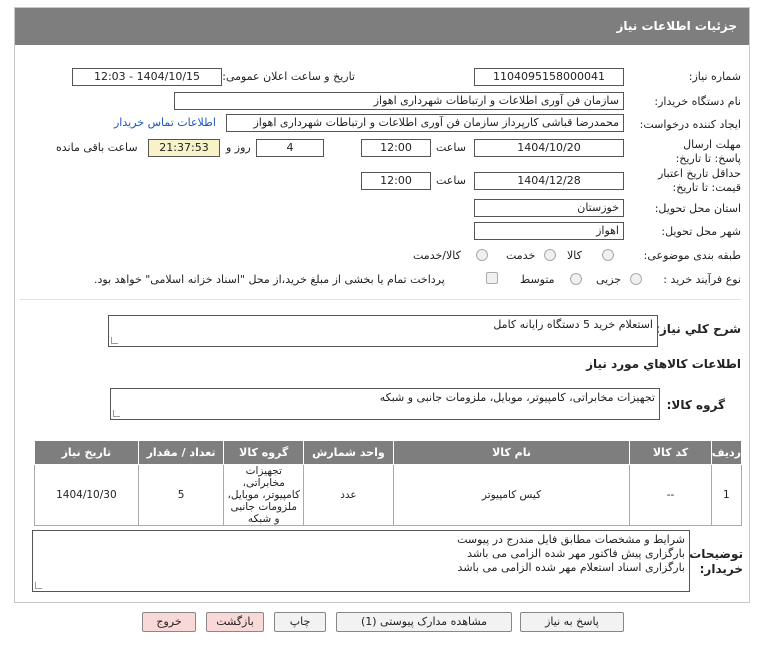 The image size is (761, 648). What do you see at coordinates (511, 452) in the screenshot?
I see `col-name: نام کالا` at bounding box center [511, 452].